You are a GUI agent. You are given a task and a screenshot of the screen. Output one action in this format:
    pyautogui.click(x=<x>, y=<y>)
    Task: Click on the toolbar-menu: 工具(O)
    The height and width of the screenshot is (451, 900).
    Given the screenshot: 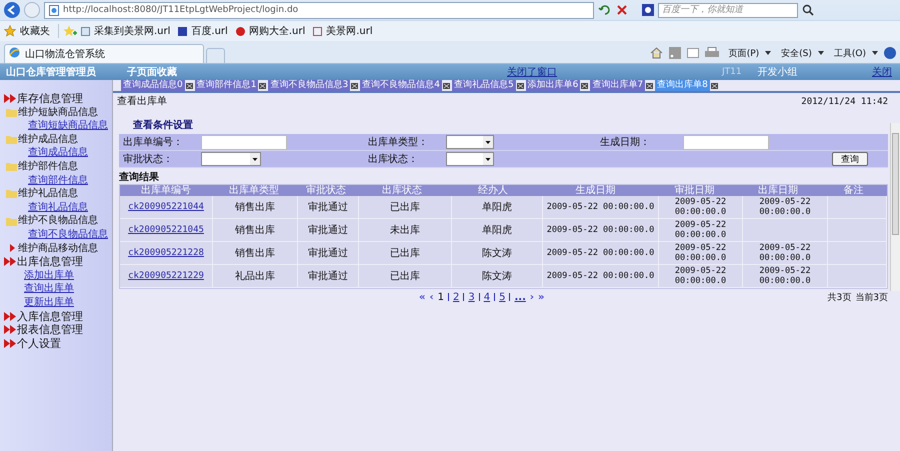 What is the action you would take?
    pyautogui.click(x=850, y=53)
    